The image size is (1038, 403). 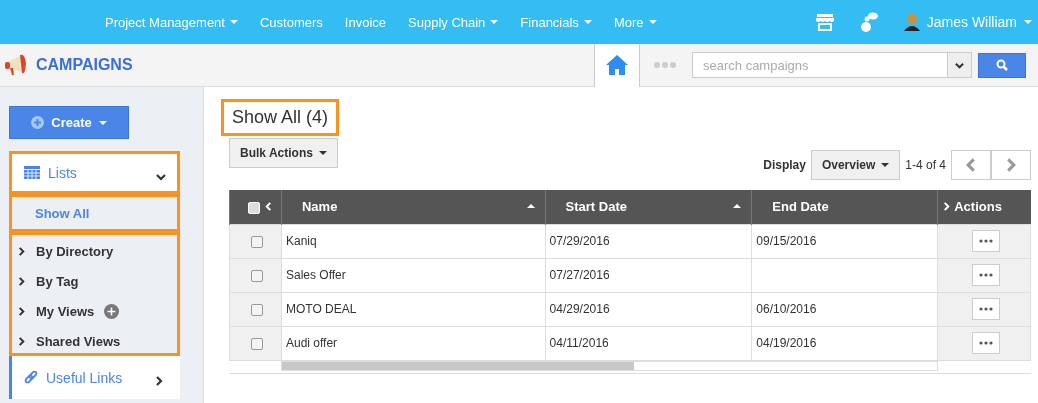 What do you see at coordinates (98, 251) in the screenshot?
I see `sidebar-item: By Directory` at bounding box center [98, 251].